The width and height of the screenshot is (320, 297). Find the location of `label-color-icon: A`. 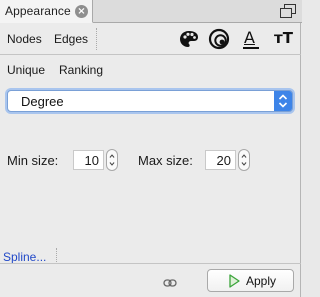

label-color-icon: A is located at coordinates (252, 39).